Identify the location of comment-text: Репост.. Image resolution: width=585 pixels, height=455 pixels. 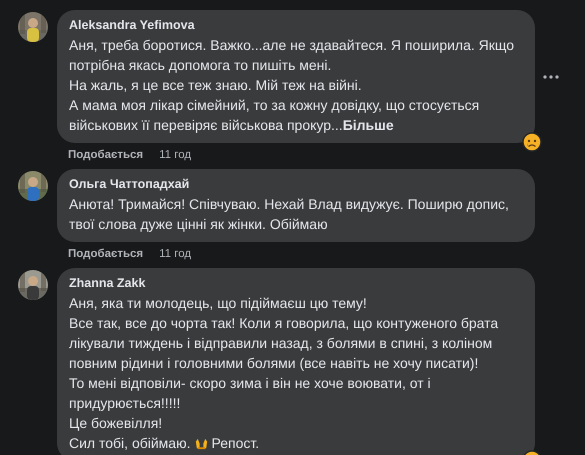
(235, 443).